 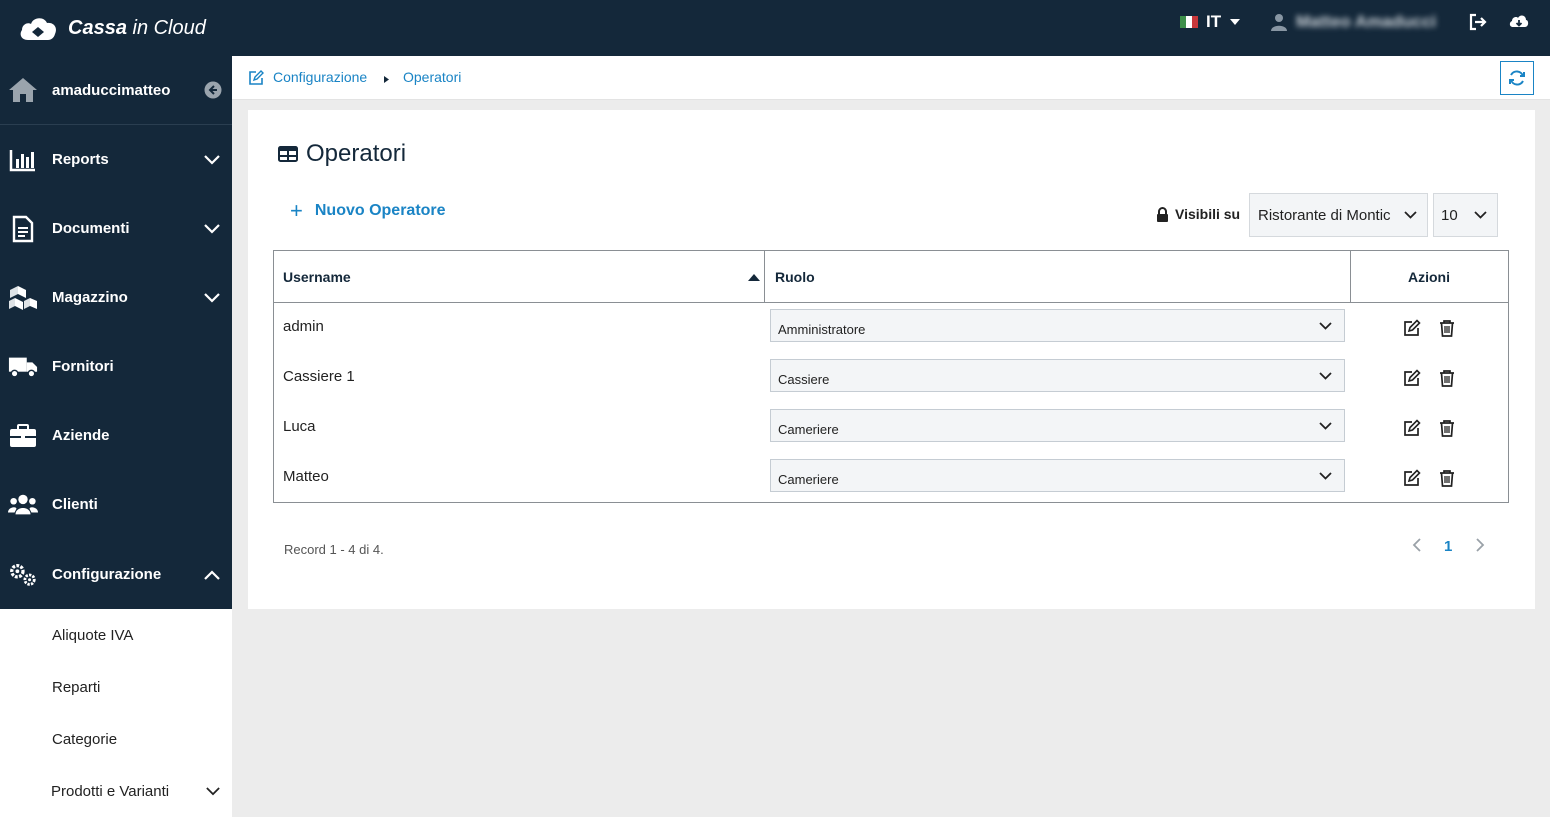 What do you see at coordinates (116, 159) in the screenshot?
I see `sidebar-item-reports: Reports` at bounding box center [116, 159].